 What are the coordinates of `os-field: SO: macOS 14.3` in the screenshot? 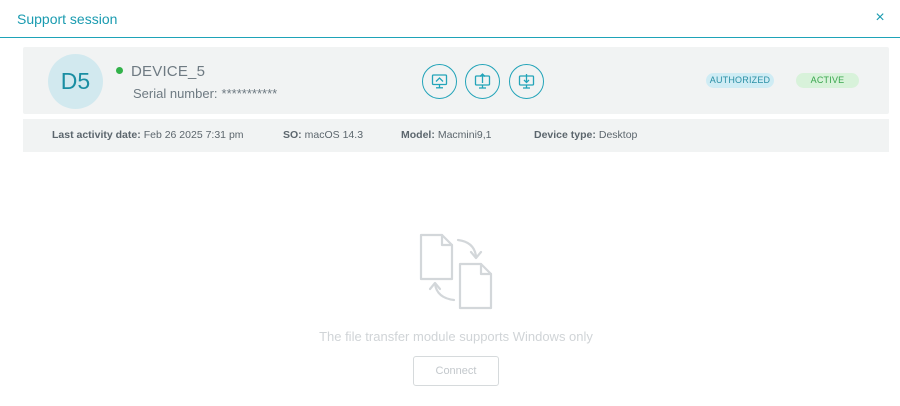 It's located at (323, 135).